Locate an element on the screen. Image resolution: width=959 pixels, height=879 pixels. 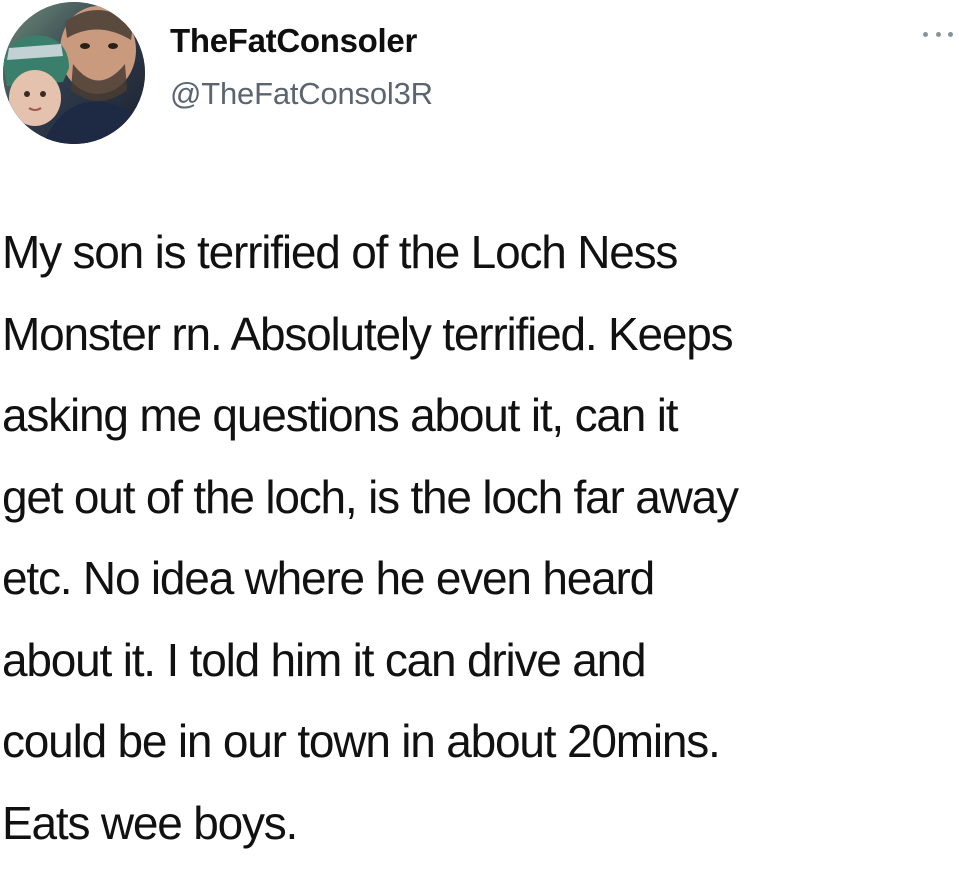
author-display-name: TheFatConsoler is located at coordinates (293, 41).